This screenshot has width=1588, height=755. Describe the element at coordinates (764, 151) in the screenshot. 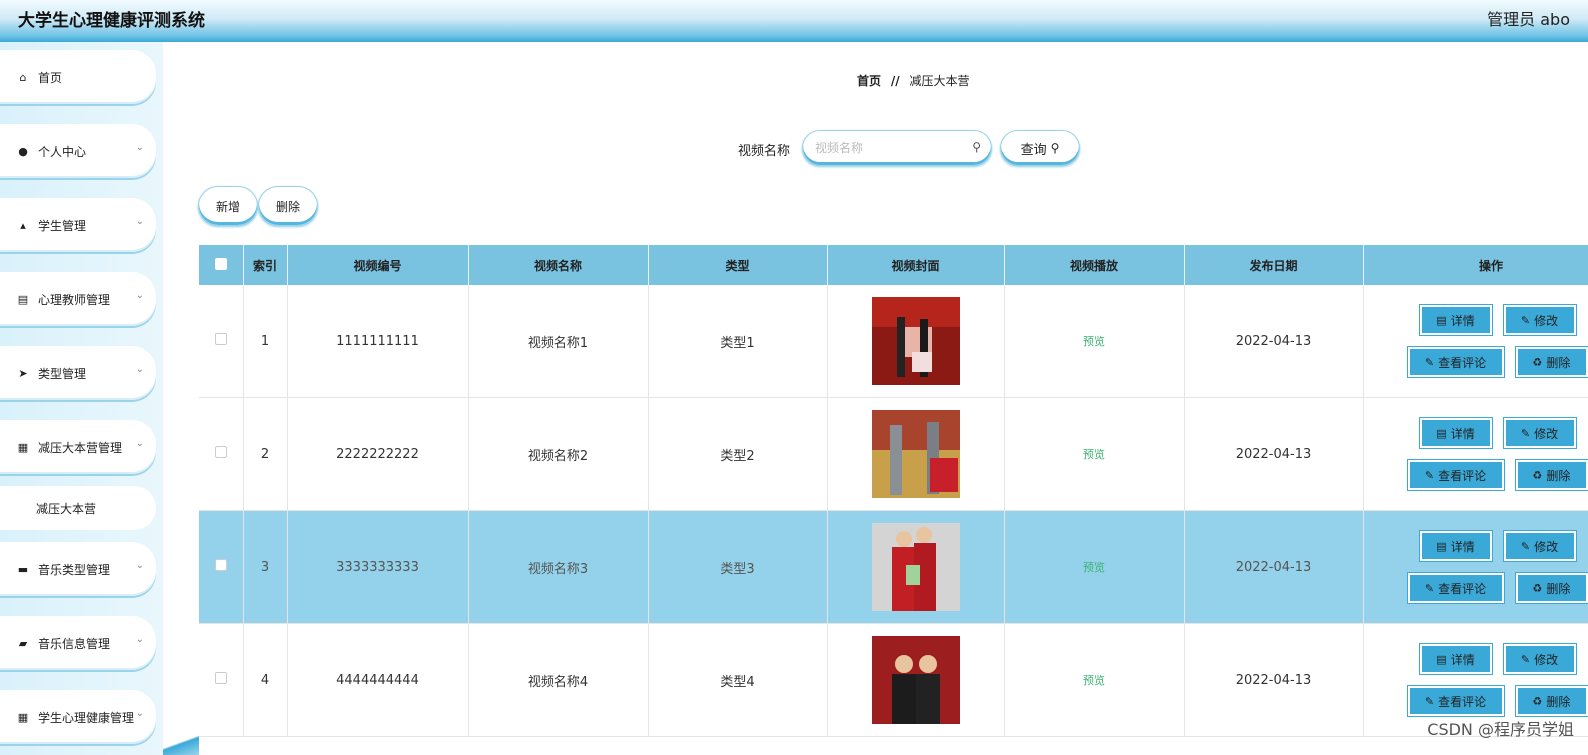

I see `search-label: 视频名称` at that location.